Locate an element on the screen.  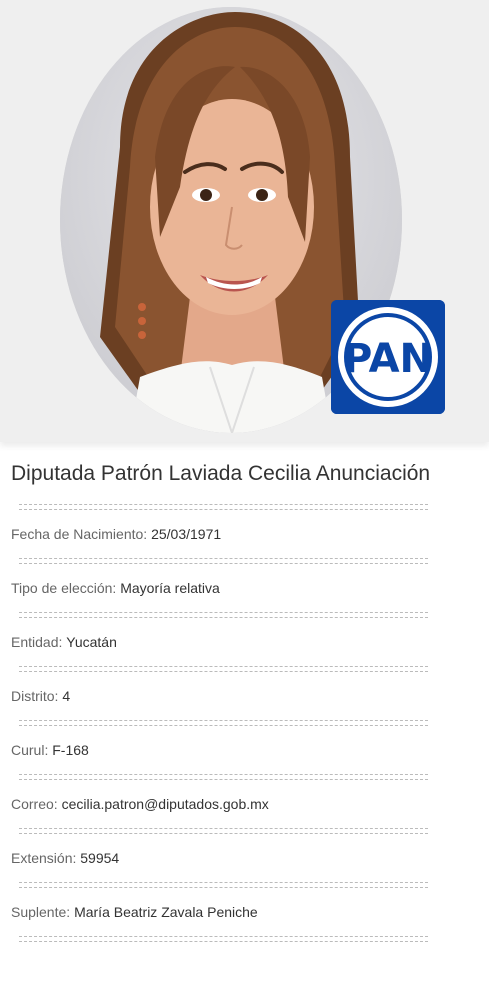
field-value: Yucatán is located at coordinates (91, 642).